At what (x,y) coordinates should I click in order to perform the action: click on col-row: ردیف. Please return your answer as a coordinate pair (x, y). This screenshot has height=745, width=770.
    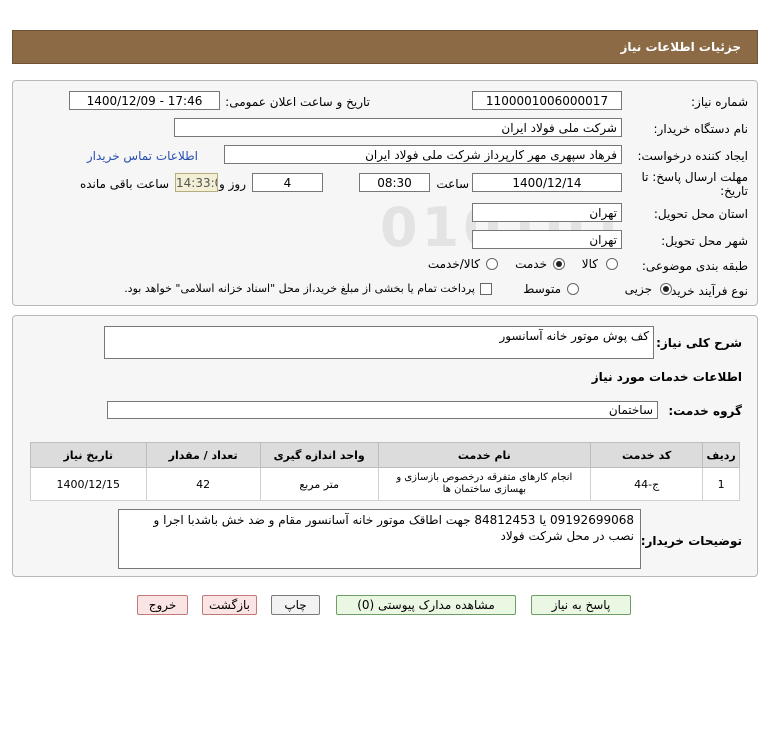
    Looking at the image, I should click on (721, 455).